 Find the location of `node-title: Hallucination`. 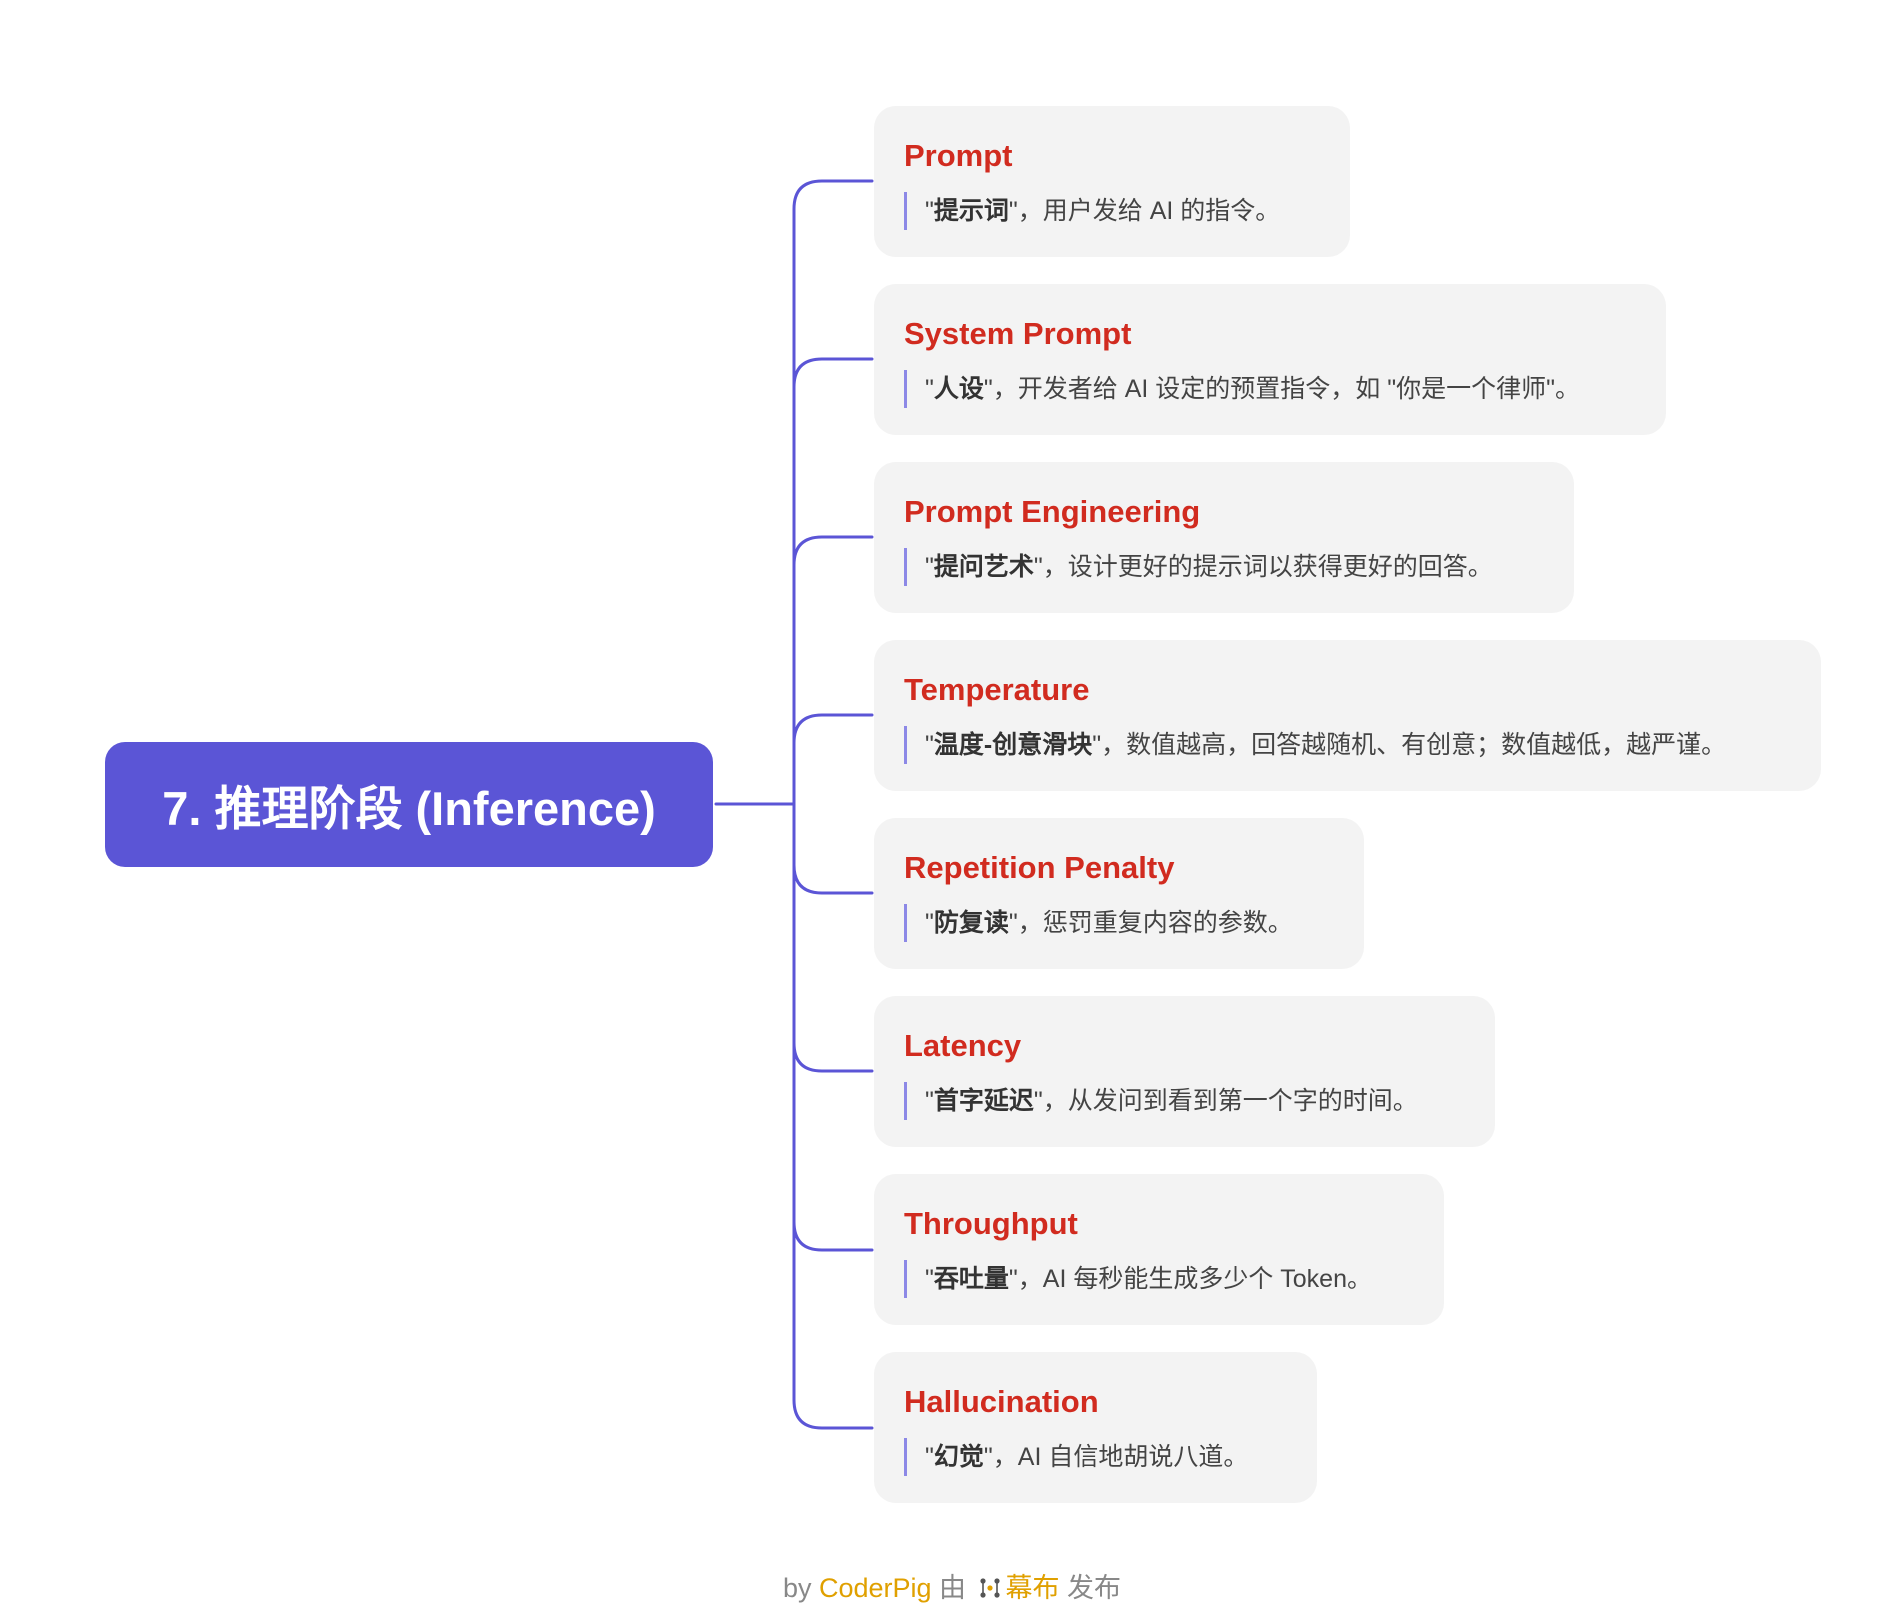

node-title: Hallucination is located at coordinates (1001, 1401).